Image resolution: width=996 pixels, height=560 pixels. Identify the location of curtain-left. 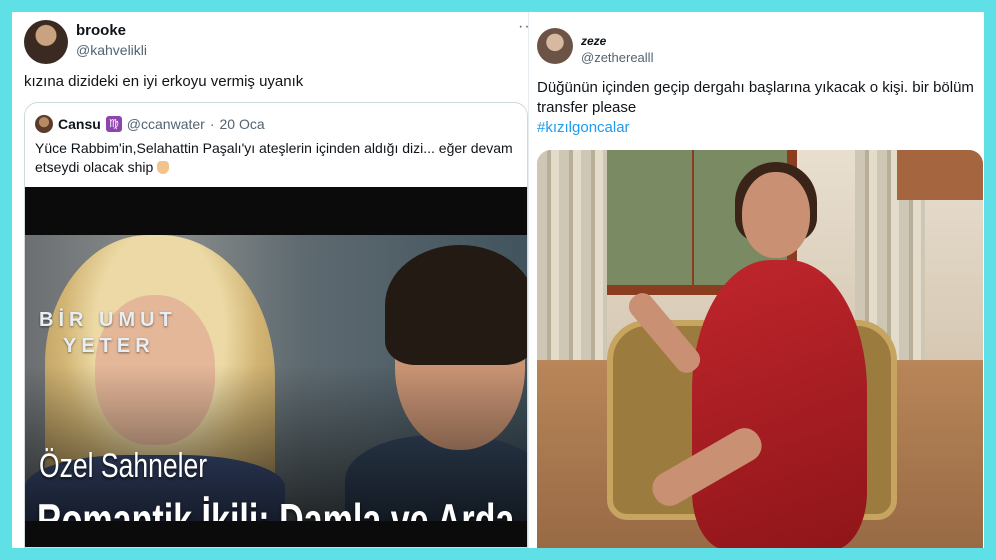
(572, 257).